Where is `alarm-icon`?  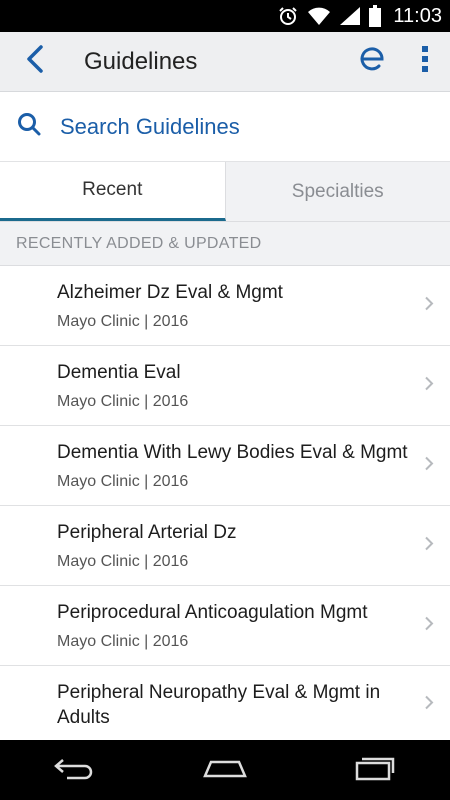
alarm-icon is located at coordinates (288, 16).